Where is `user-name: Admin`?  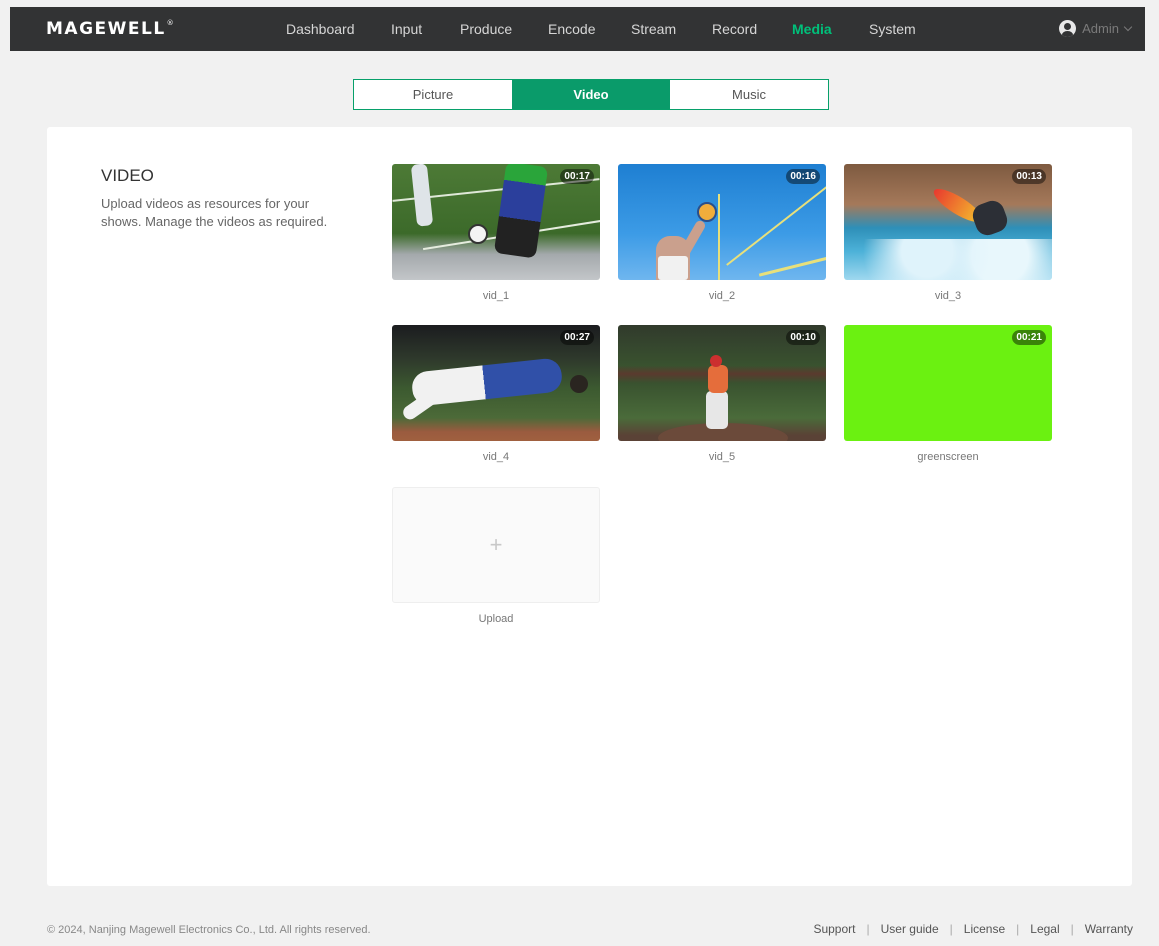 user-name: Admin is located at coordinates (1100, 28).